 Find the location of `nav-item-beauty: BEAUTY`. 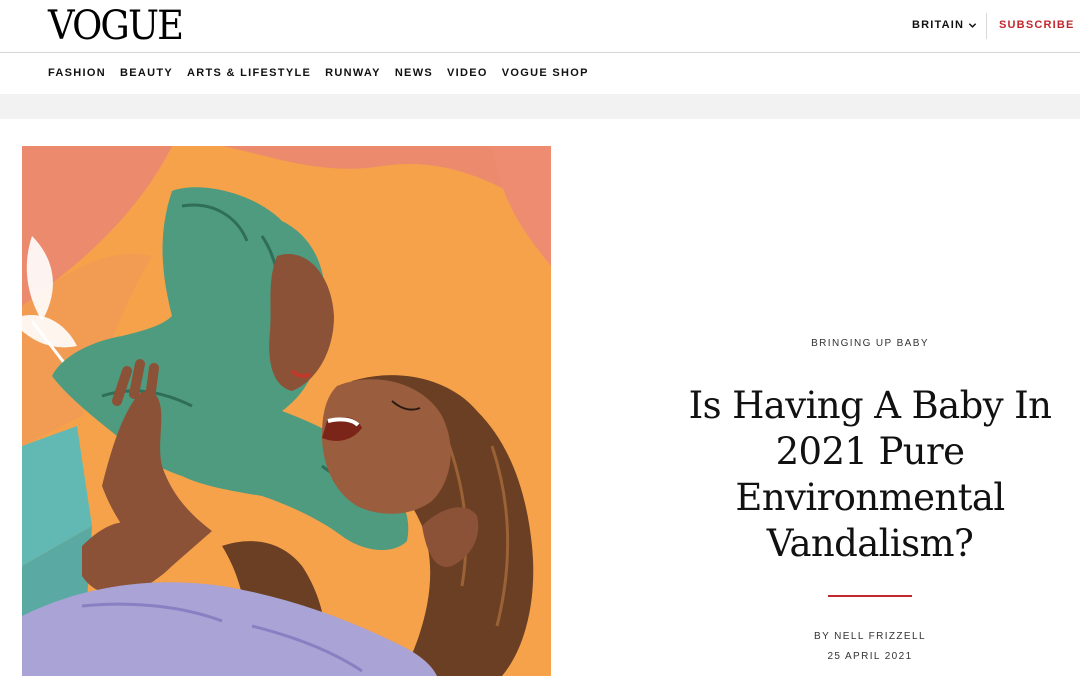

nav-item-beauty: BEAUTY is located at coordinates (146, 73).